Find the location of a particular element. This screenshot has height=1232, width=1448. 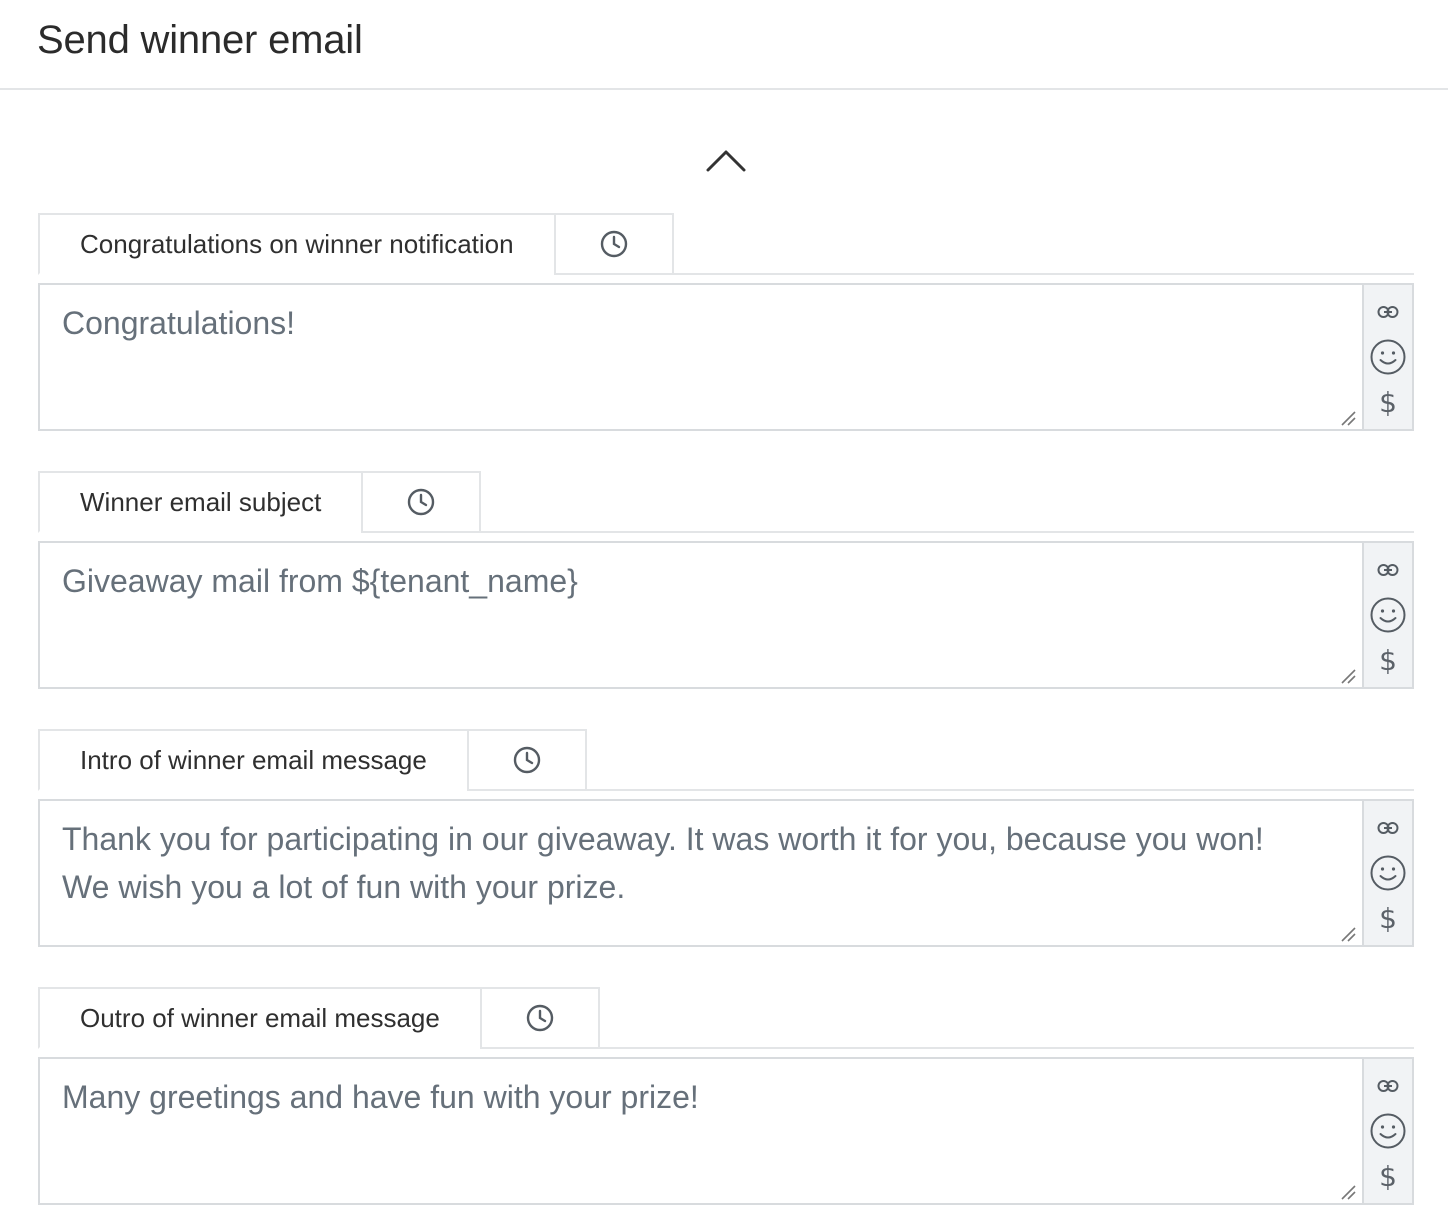

tab-bar: Congratulations on winner notification is located at coordinates (726, 244).